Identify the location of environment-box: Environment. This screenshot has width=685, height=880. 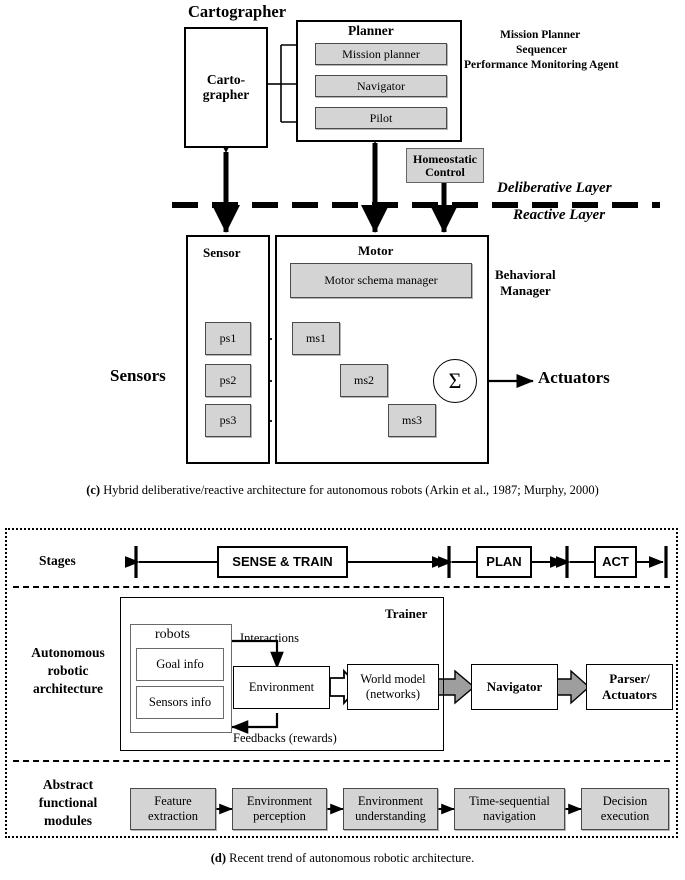
(281, 687).